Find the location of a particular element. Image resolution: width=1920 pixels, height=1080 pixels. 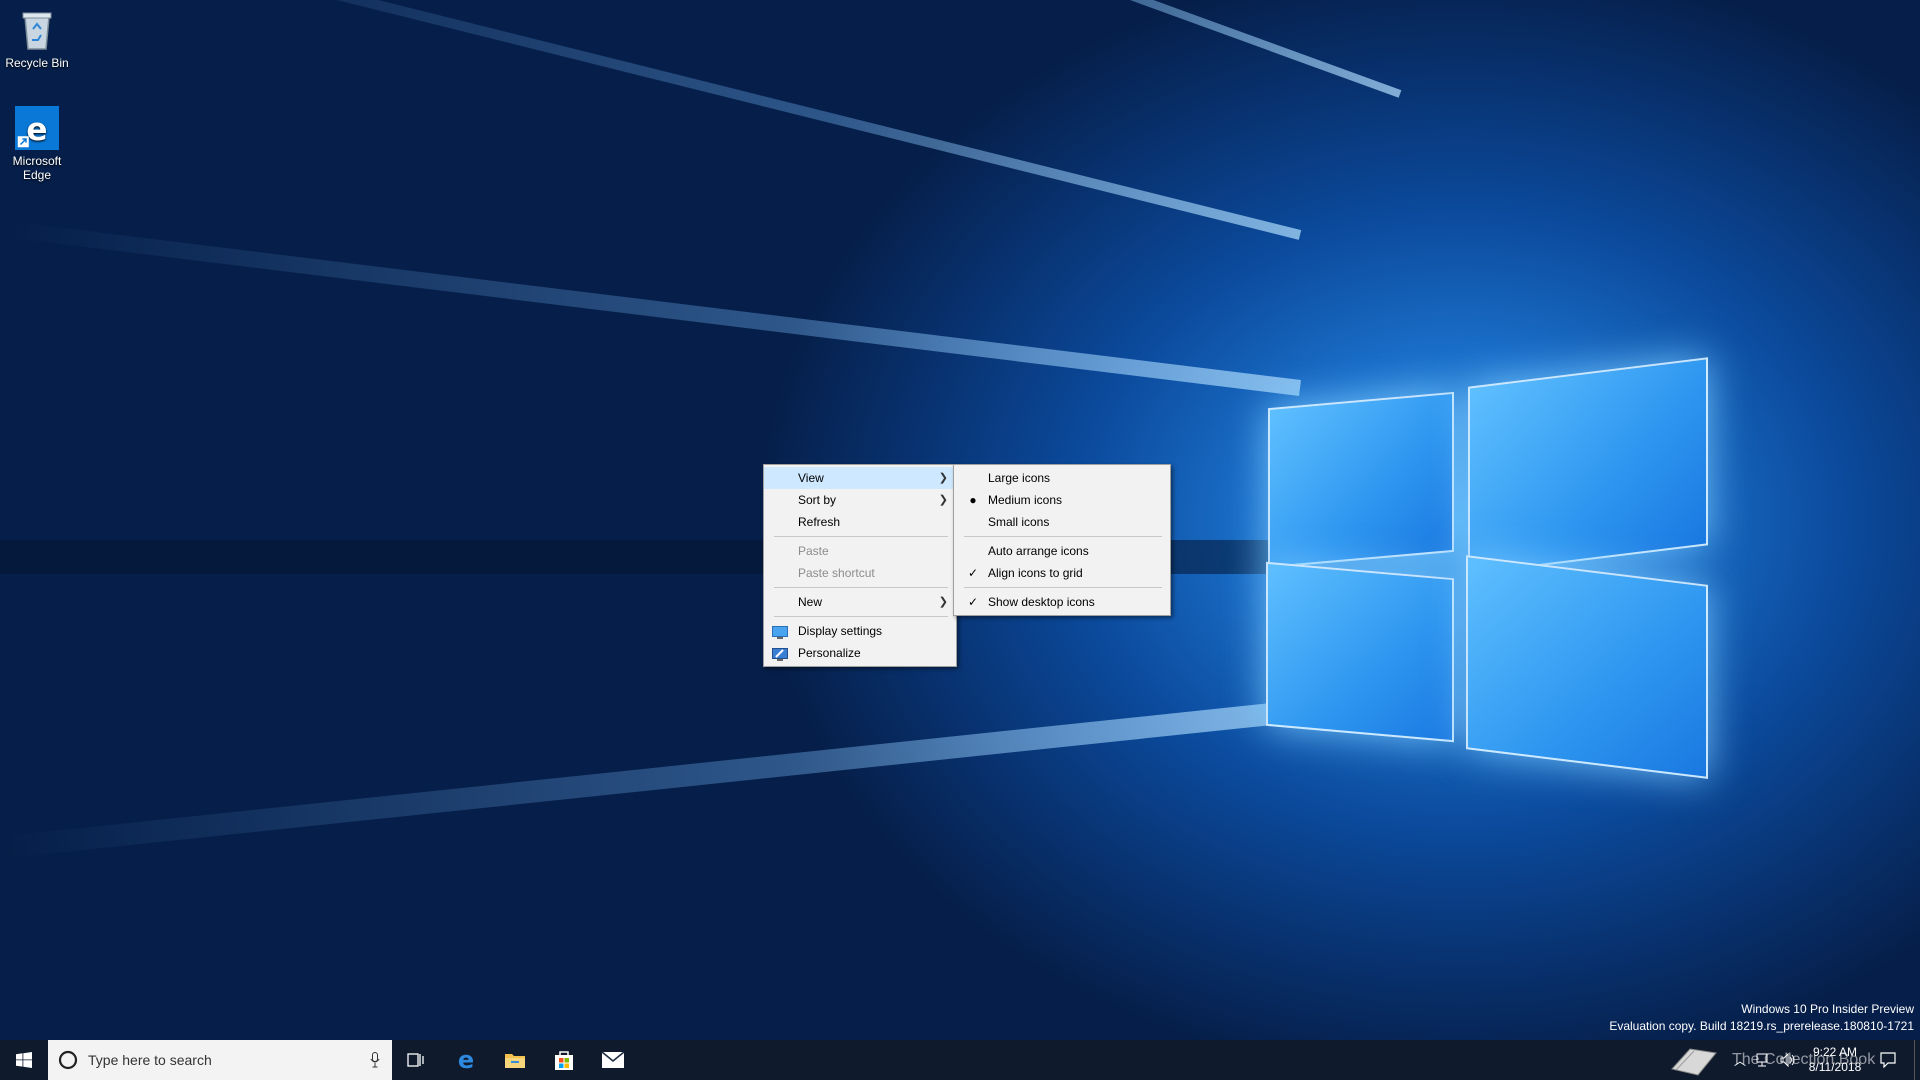

task-view-icon is located at coordinates (415, 1060).